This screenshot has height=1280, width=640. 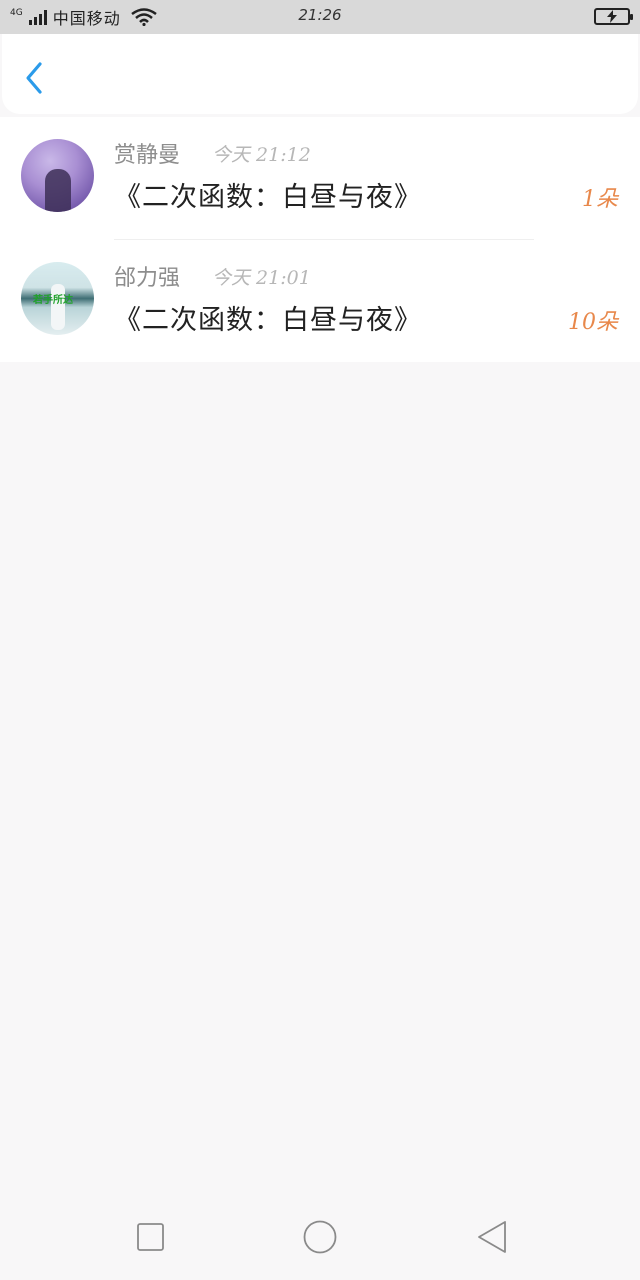 I want to click on nav-back-button, so click(x=493, y=1239).